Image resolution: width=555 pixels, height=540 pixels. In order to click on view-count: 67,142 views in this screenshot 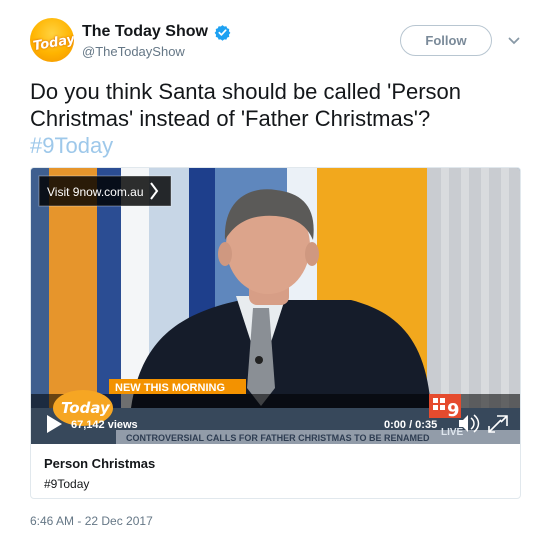, I will do `click(104, 425)`.